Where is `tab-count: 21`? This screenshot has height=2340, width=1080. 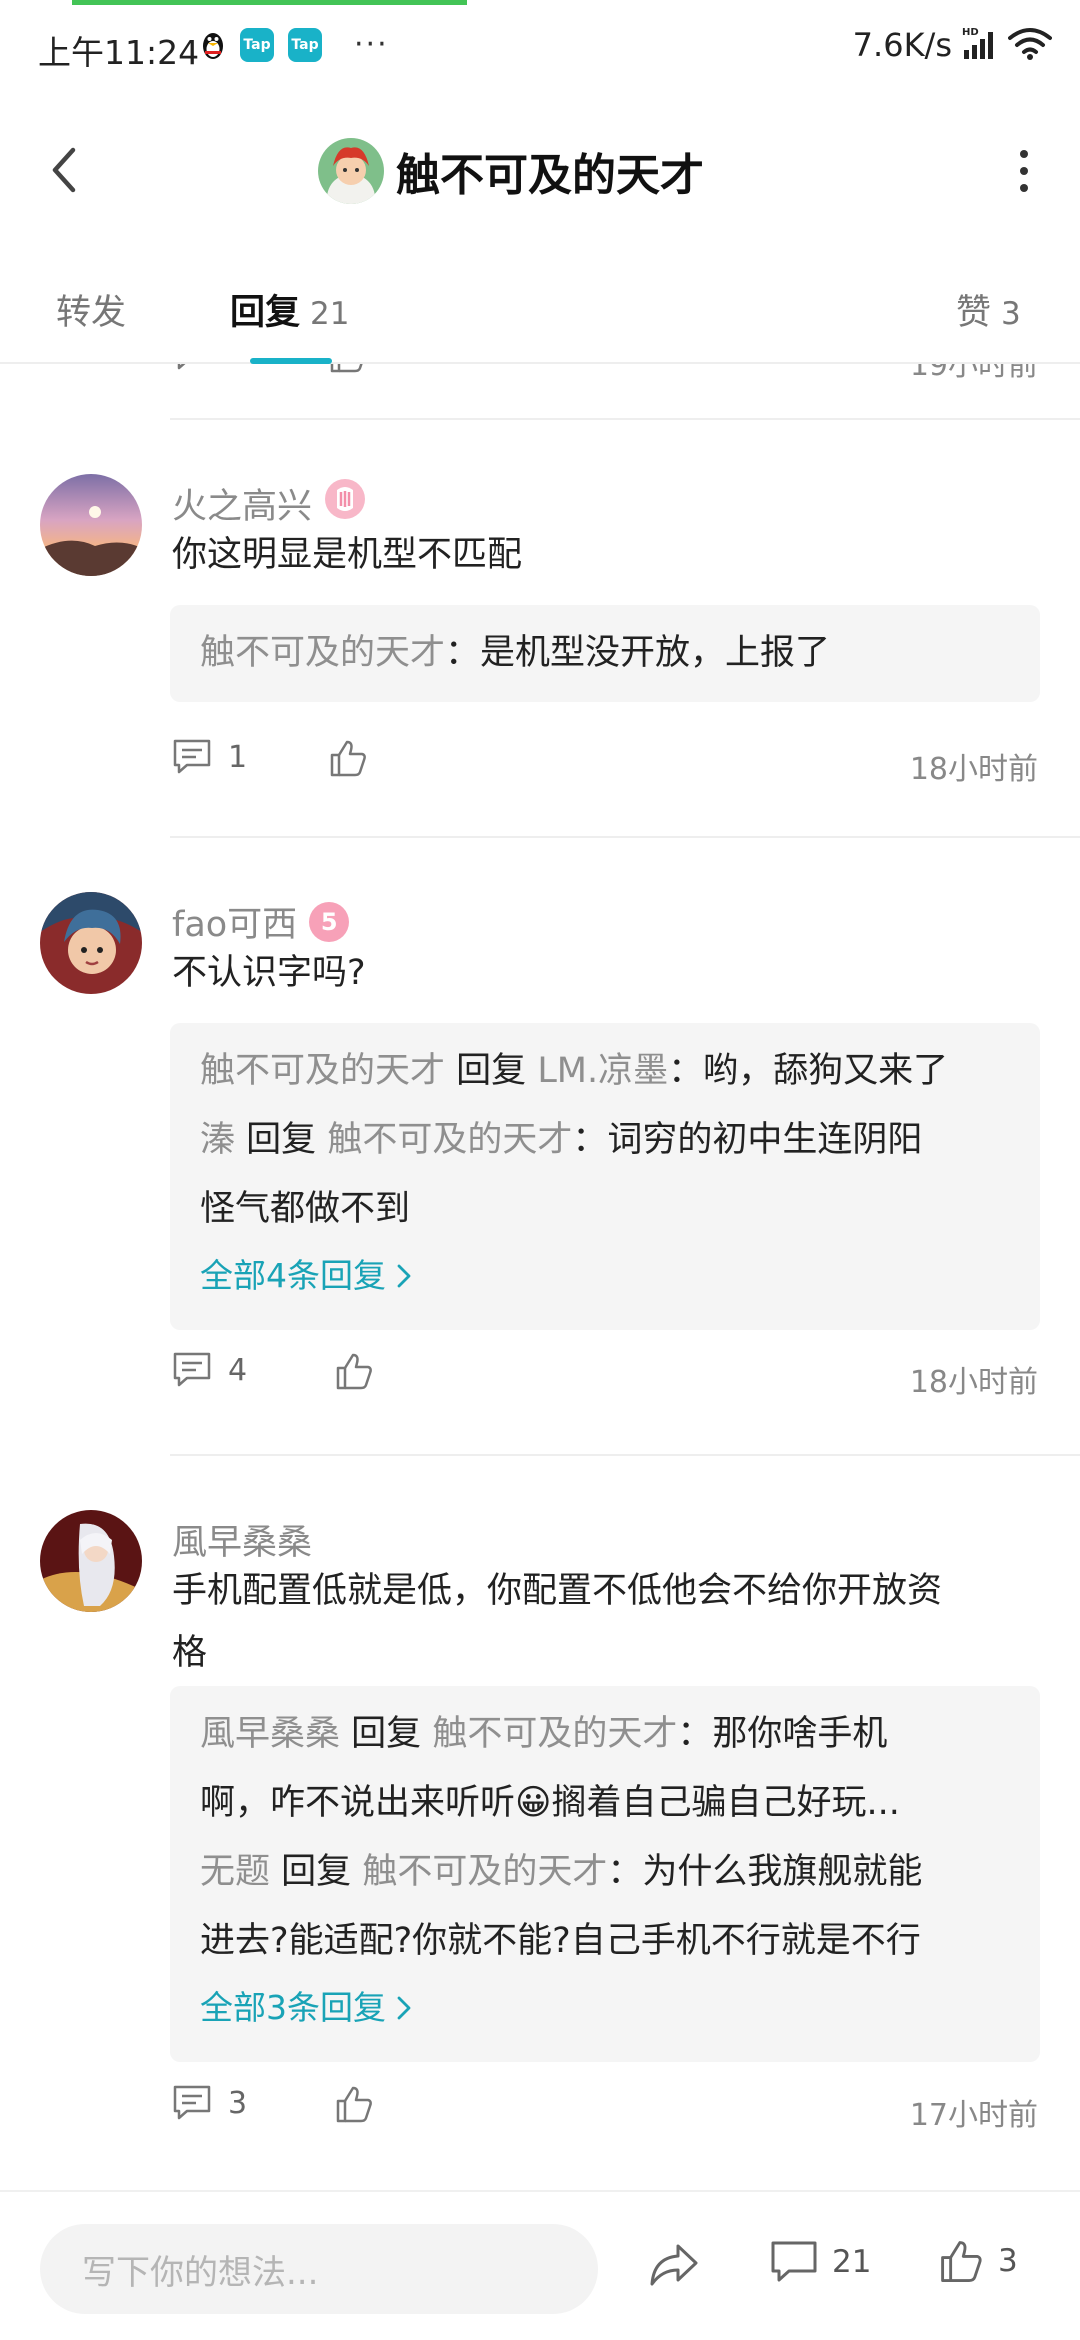
tab-count: 21 is located at coordinates (330, 314).